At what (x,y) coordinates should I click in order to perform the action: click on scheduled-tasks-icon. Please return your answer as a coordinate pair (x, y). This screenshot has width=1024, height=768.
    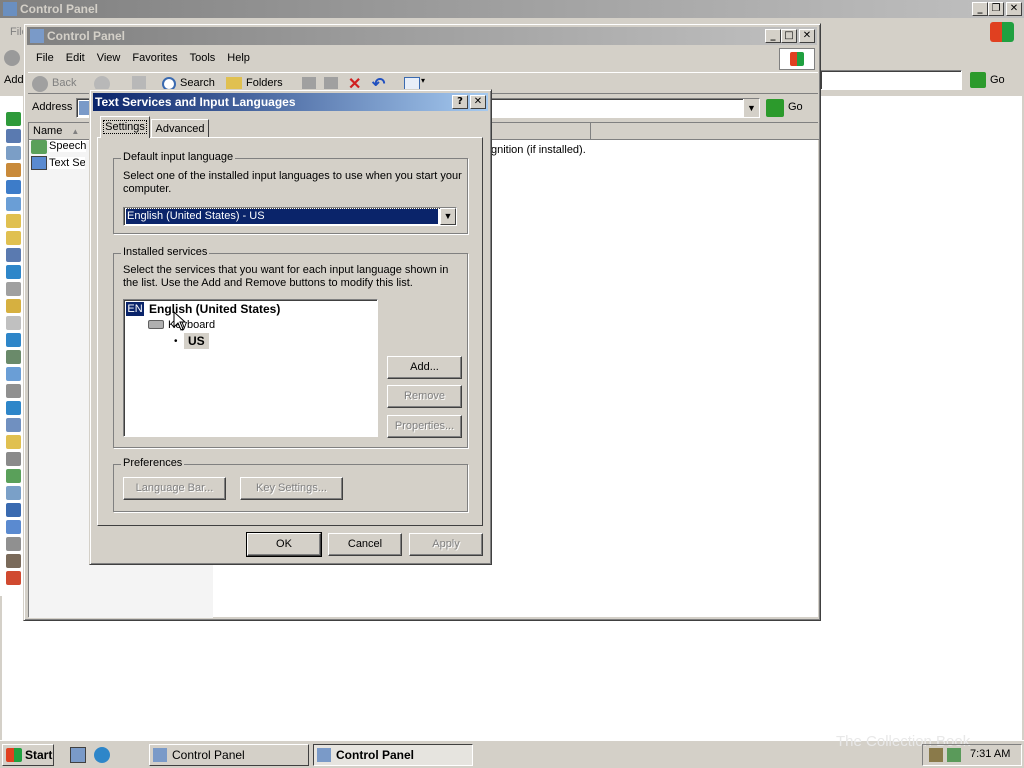
    Looking at the image, I should click on (13, 442).